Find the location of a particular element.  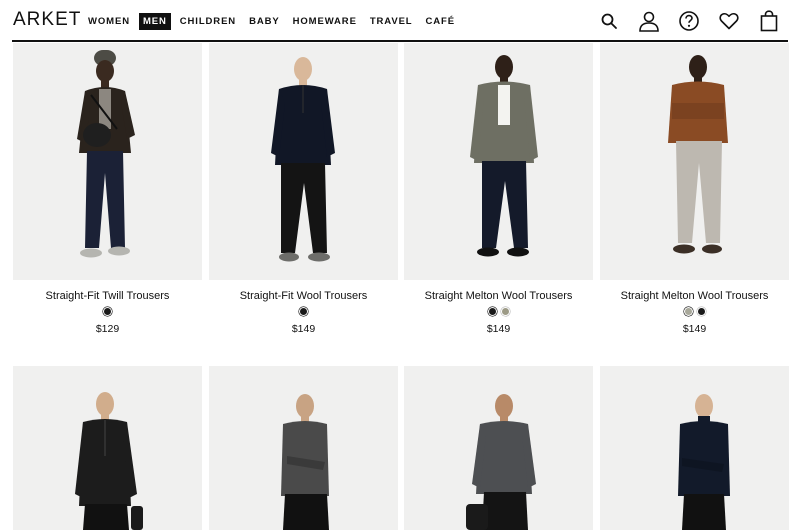

nav-item-children: CHILDREN is located at coordinates (208, 21).